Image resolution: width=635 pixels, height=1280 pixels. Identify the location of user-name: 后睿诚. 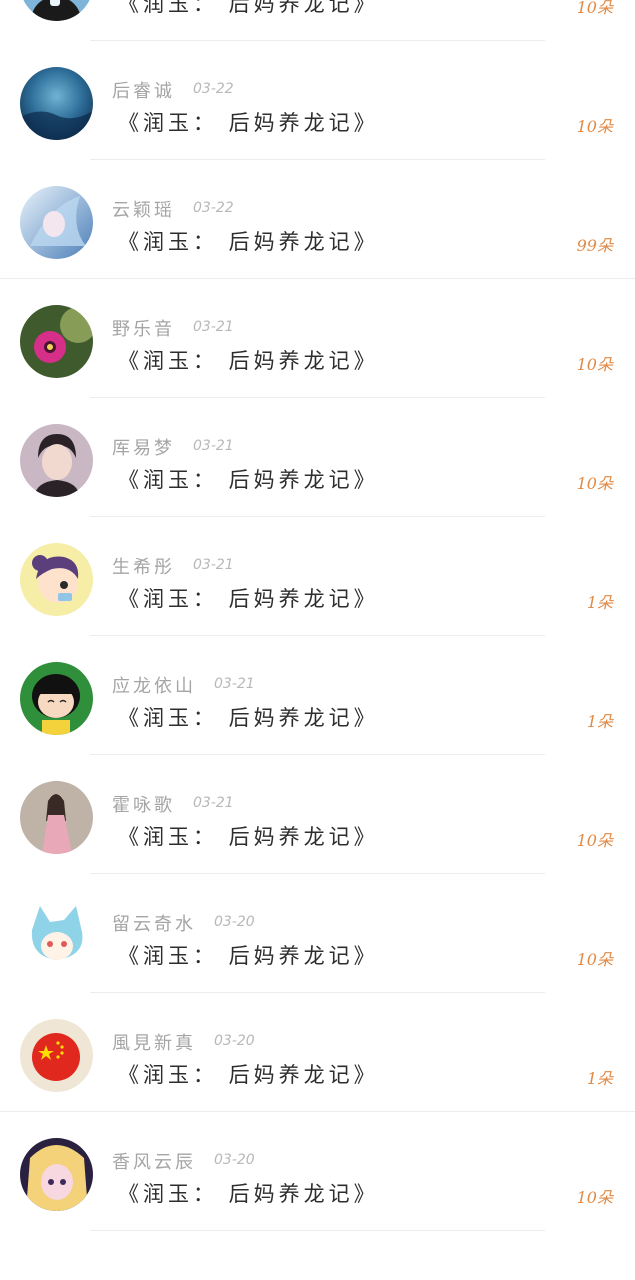
(143, 90).